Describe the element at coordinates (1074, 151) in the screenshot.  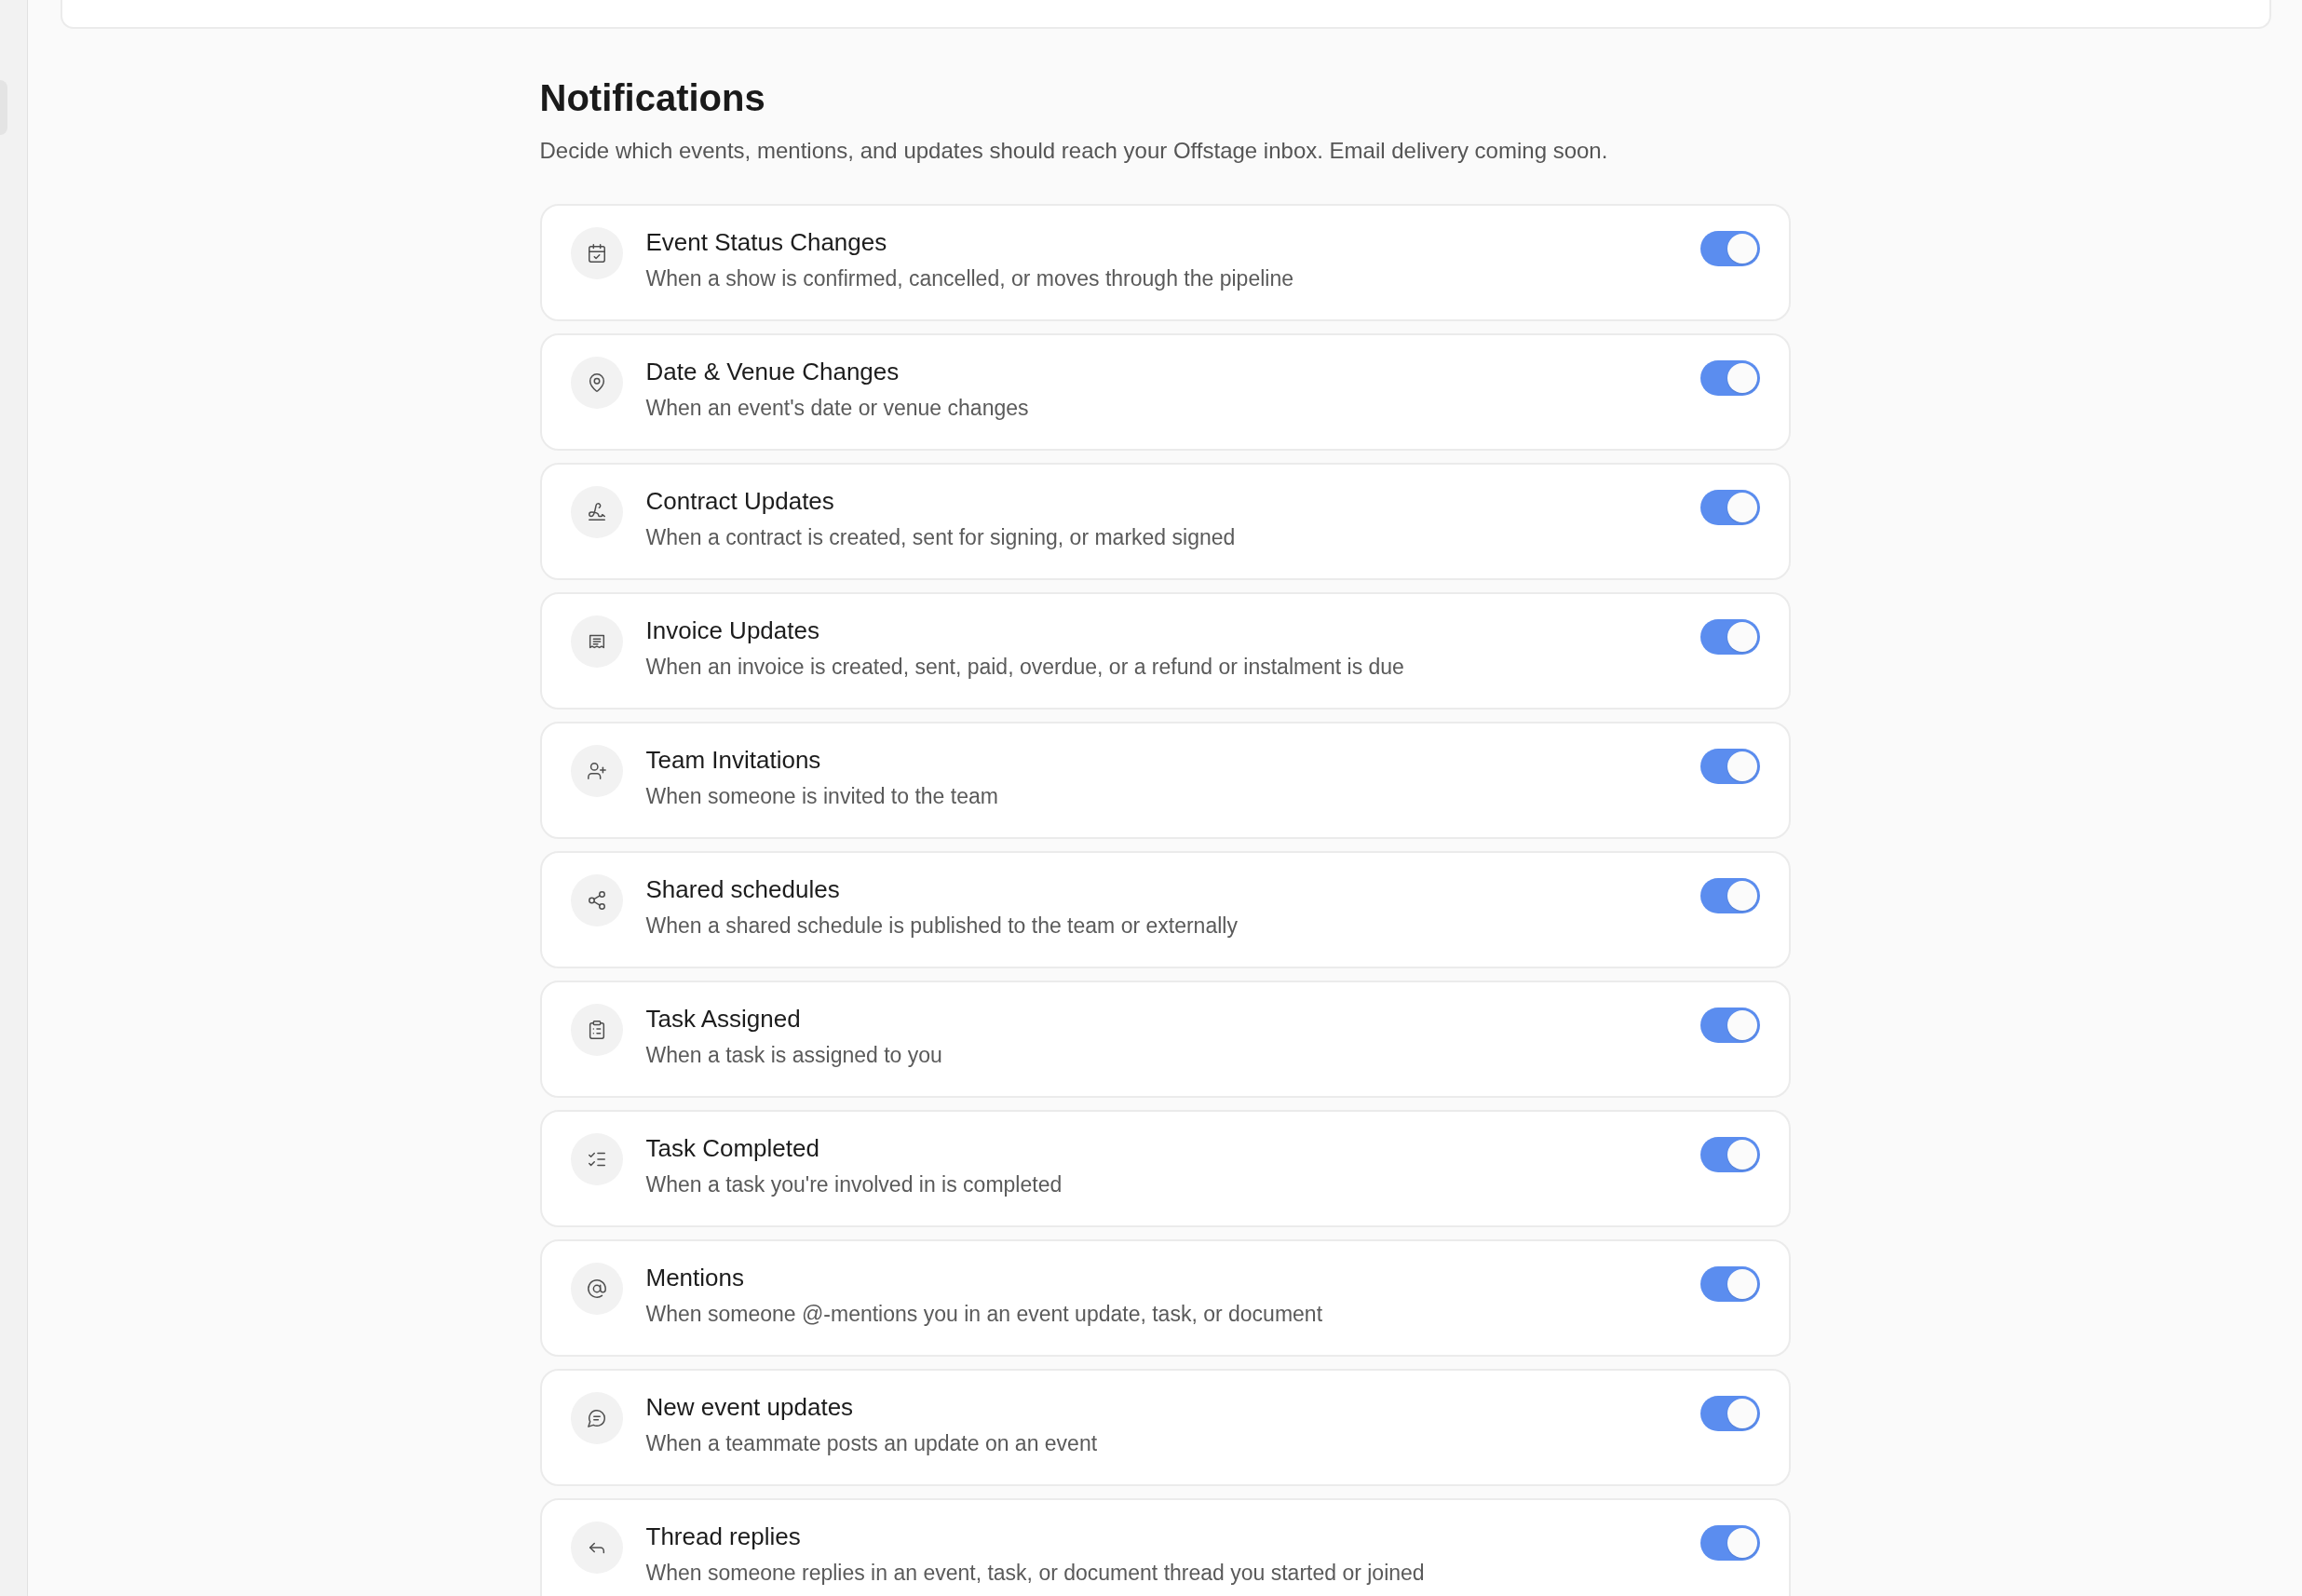
I see `page-subtitle: Decide which events, mentions, and updates should reach your Offstage inbox. Email delivery coming soon.` at that location.